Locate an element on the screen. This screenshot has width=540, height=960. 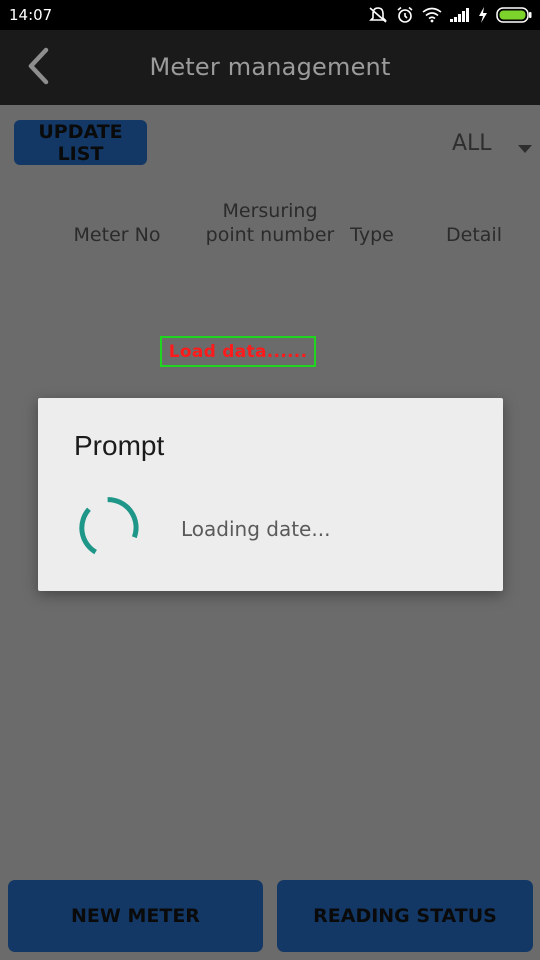
loading-spinner-icon is located at coordinates (109, 528).